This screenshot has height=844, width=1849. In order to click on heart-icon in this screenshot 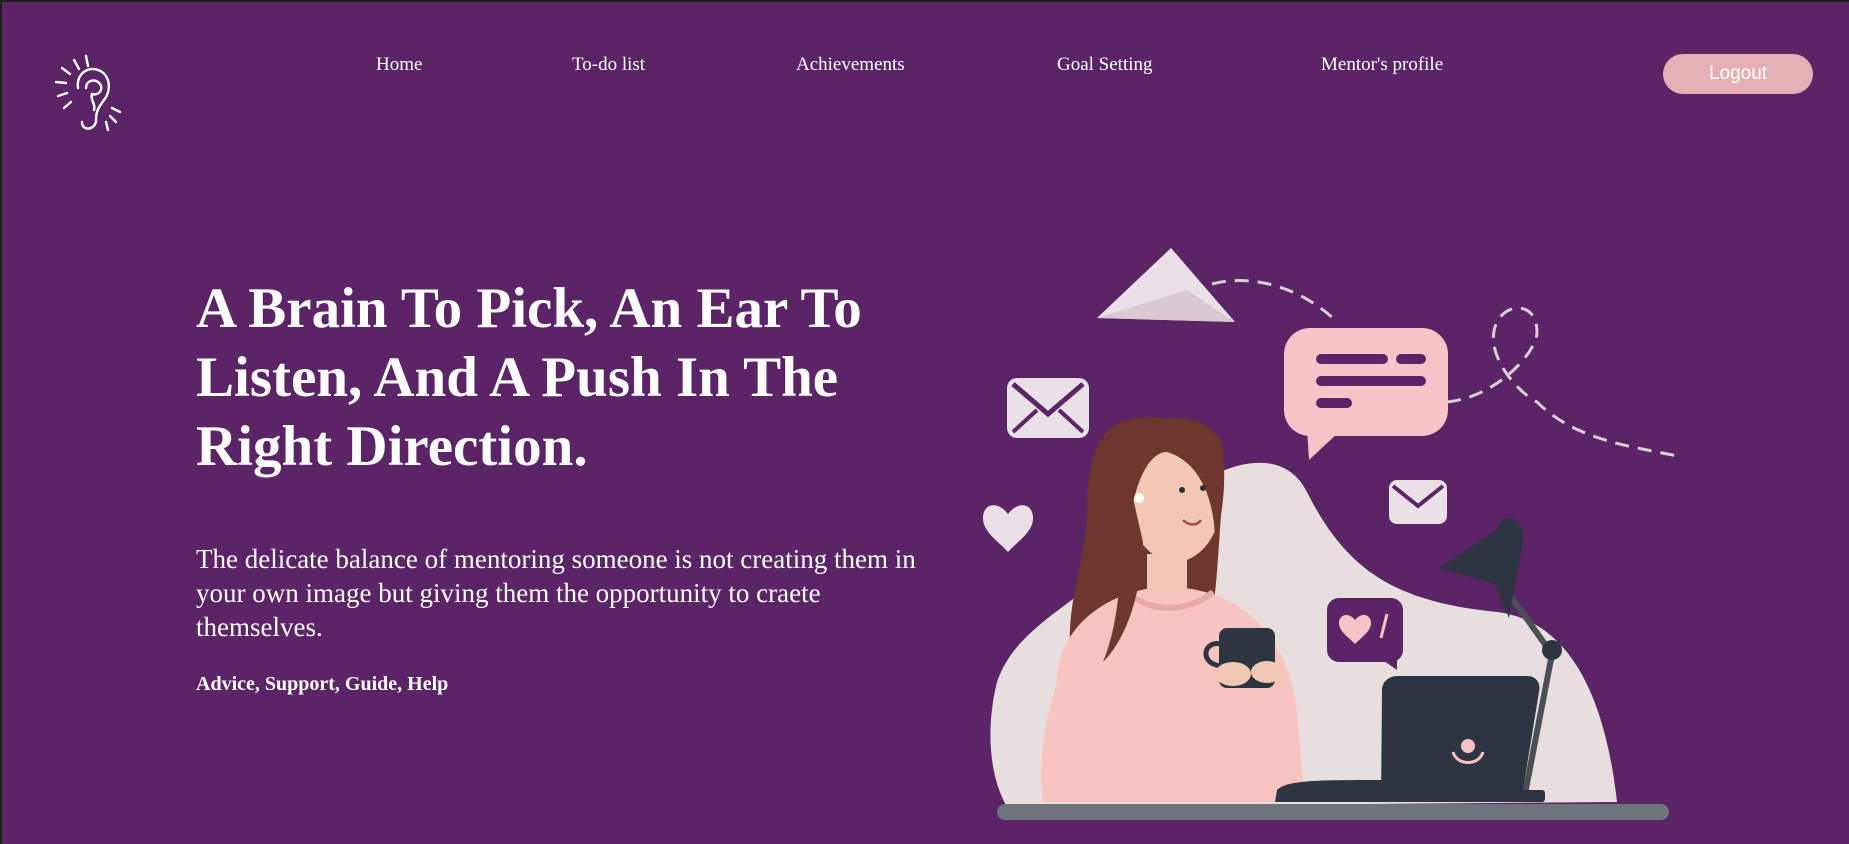, I will do `click(1008, 528)`.